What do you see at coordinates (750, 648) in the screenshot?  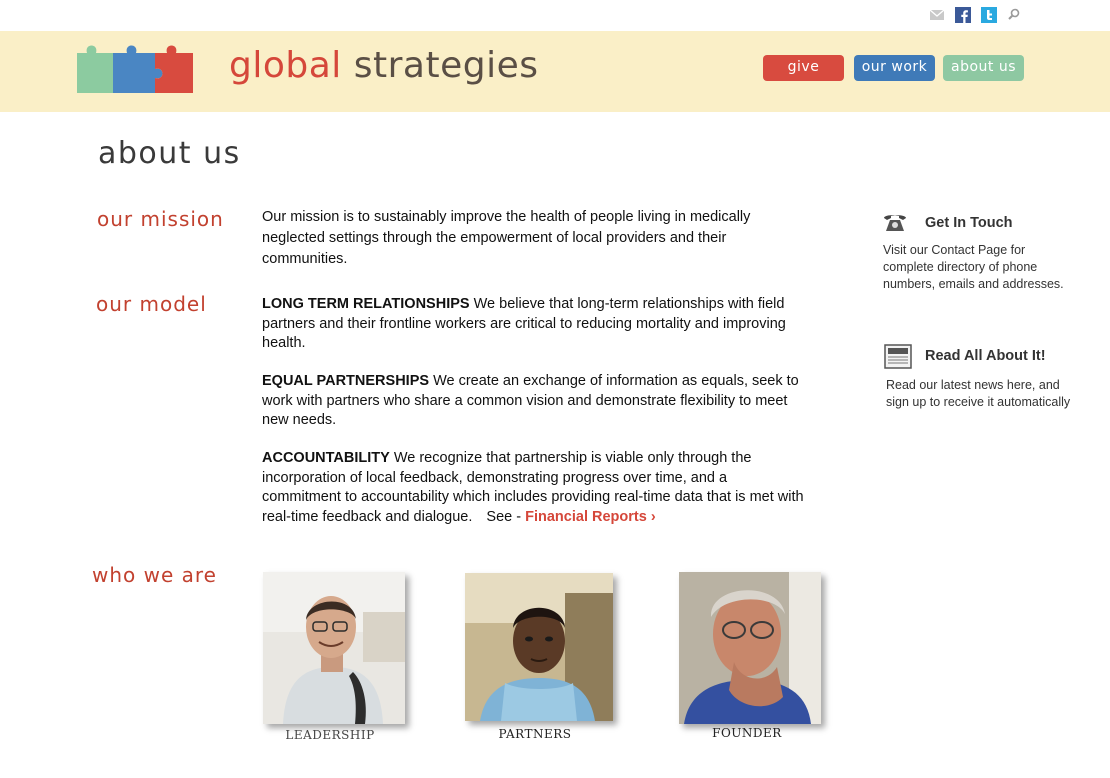 I see `founder-photo` at bounding box center [750, 648].